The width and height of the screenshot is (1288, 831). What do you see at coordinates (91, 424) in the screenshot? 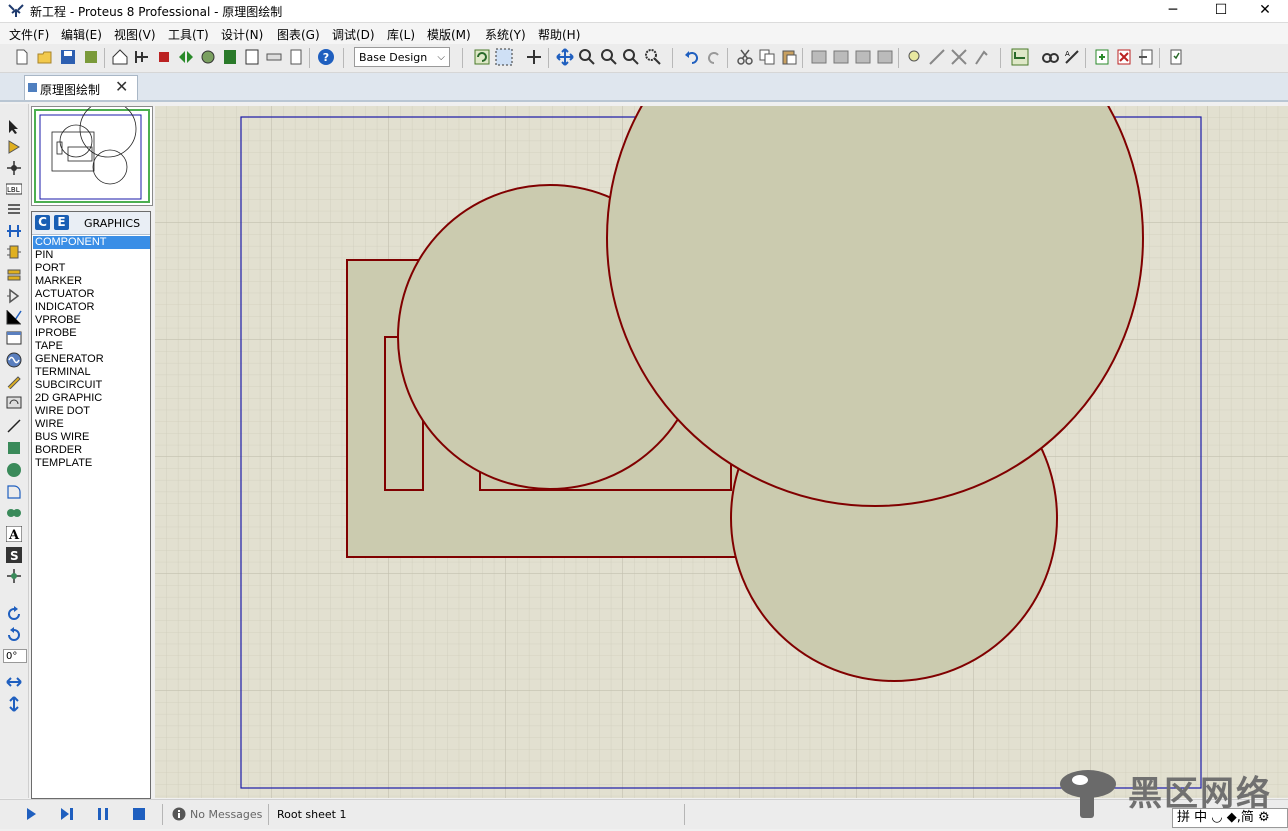
I see `list-item: WIRE` at bounding box center [91, 424].